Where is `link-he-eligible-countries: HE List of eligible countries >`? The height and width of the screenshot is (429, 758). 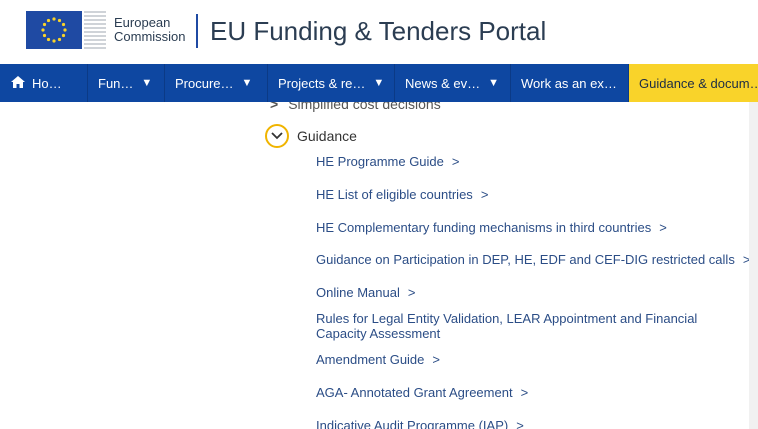 link-he-eligible-countries: HE List of eligible countries > is located at coordinates (402, 194).